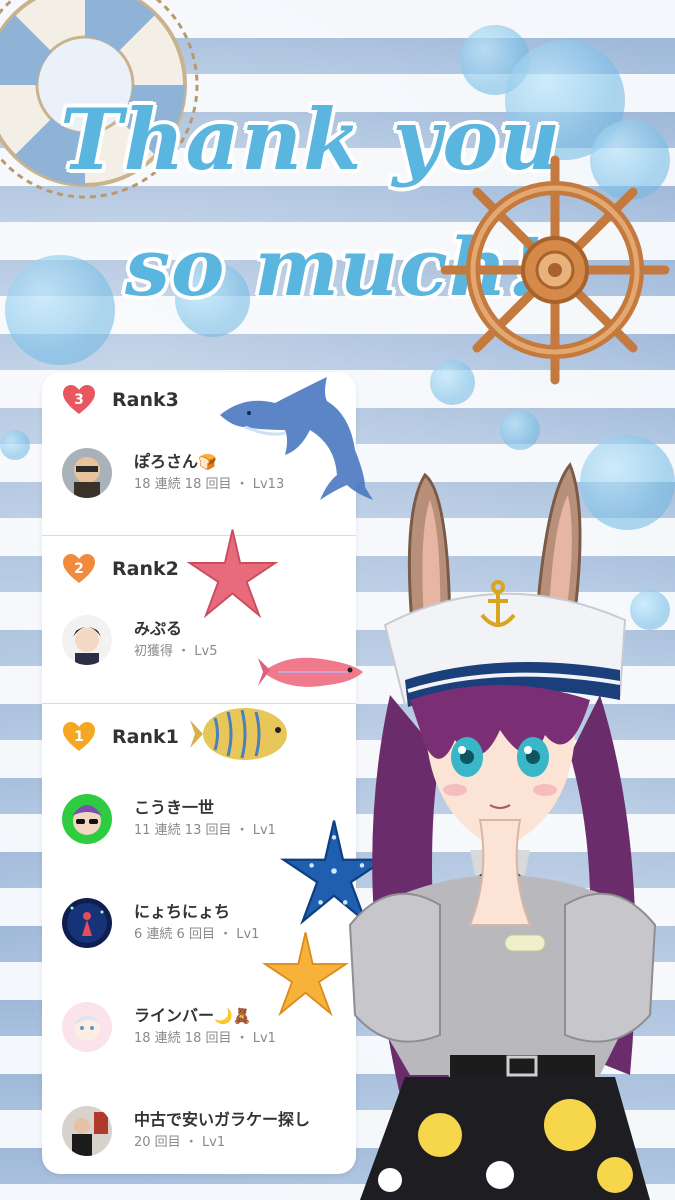  Describe the element at coordinates (145, 400) in the screenshot. I see `rank-label: Rank3` at that location.